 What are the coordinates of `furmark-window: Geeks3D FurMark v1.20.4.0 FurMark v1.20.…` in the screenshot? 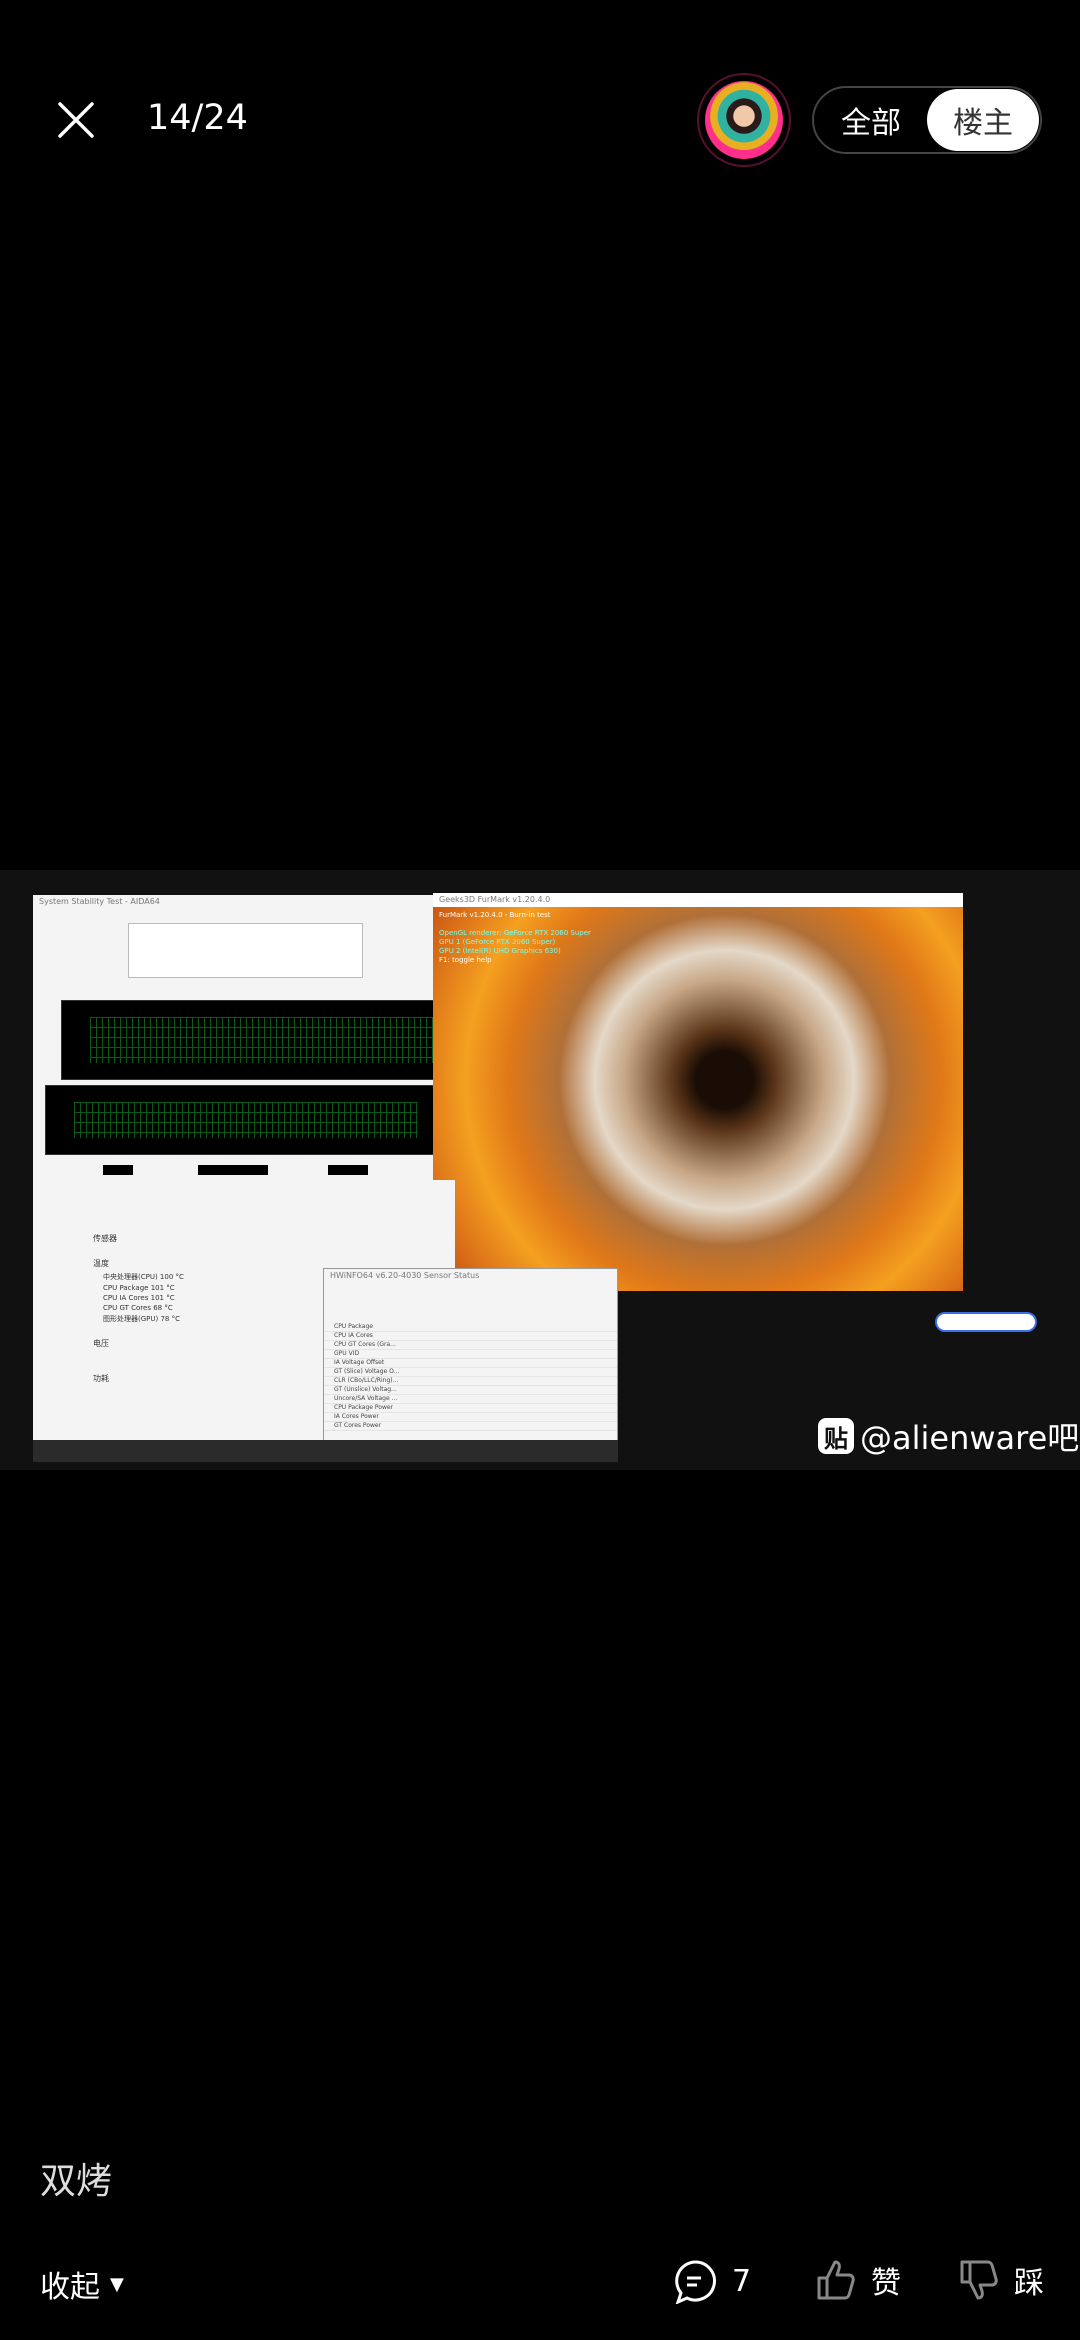 It's located at (698, 1092).